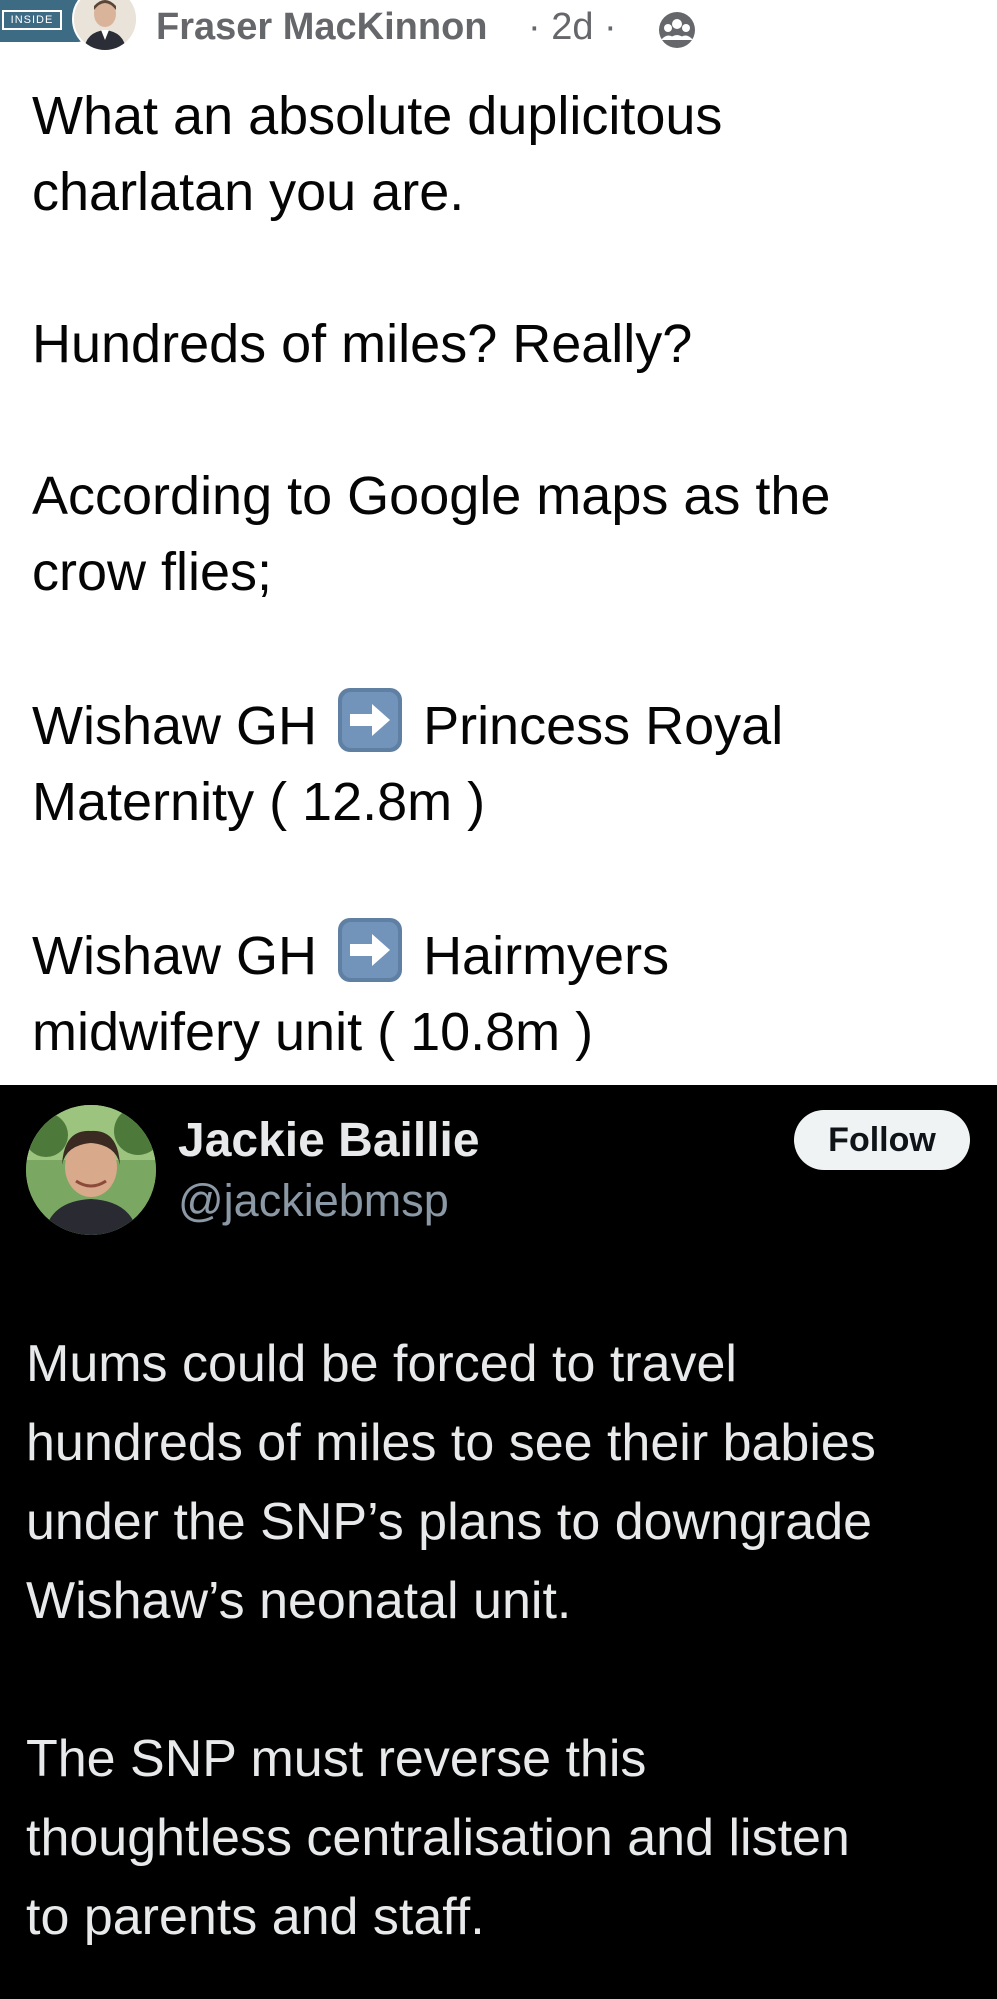 The width and height of the screenshot is (997, 1999). I want to click on tweet-author-handle: @jackiebmsp, so click(313, 1201).